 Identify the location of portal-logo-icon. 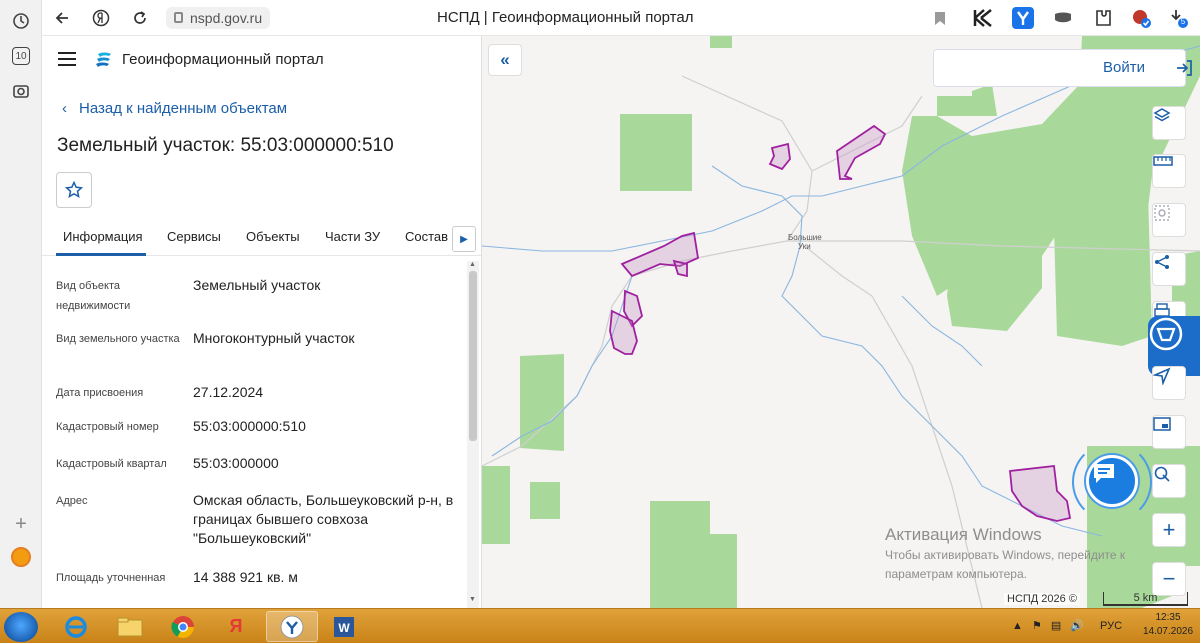
(104, 60).